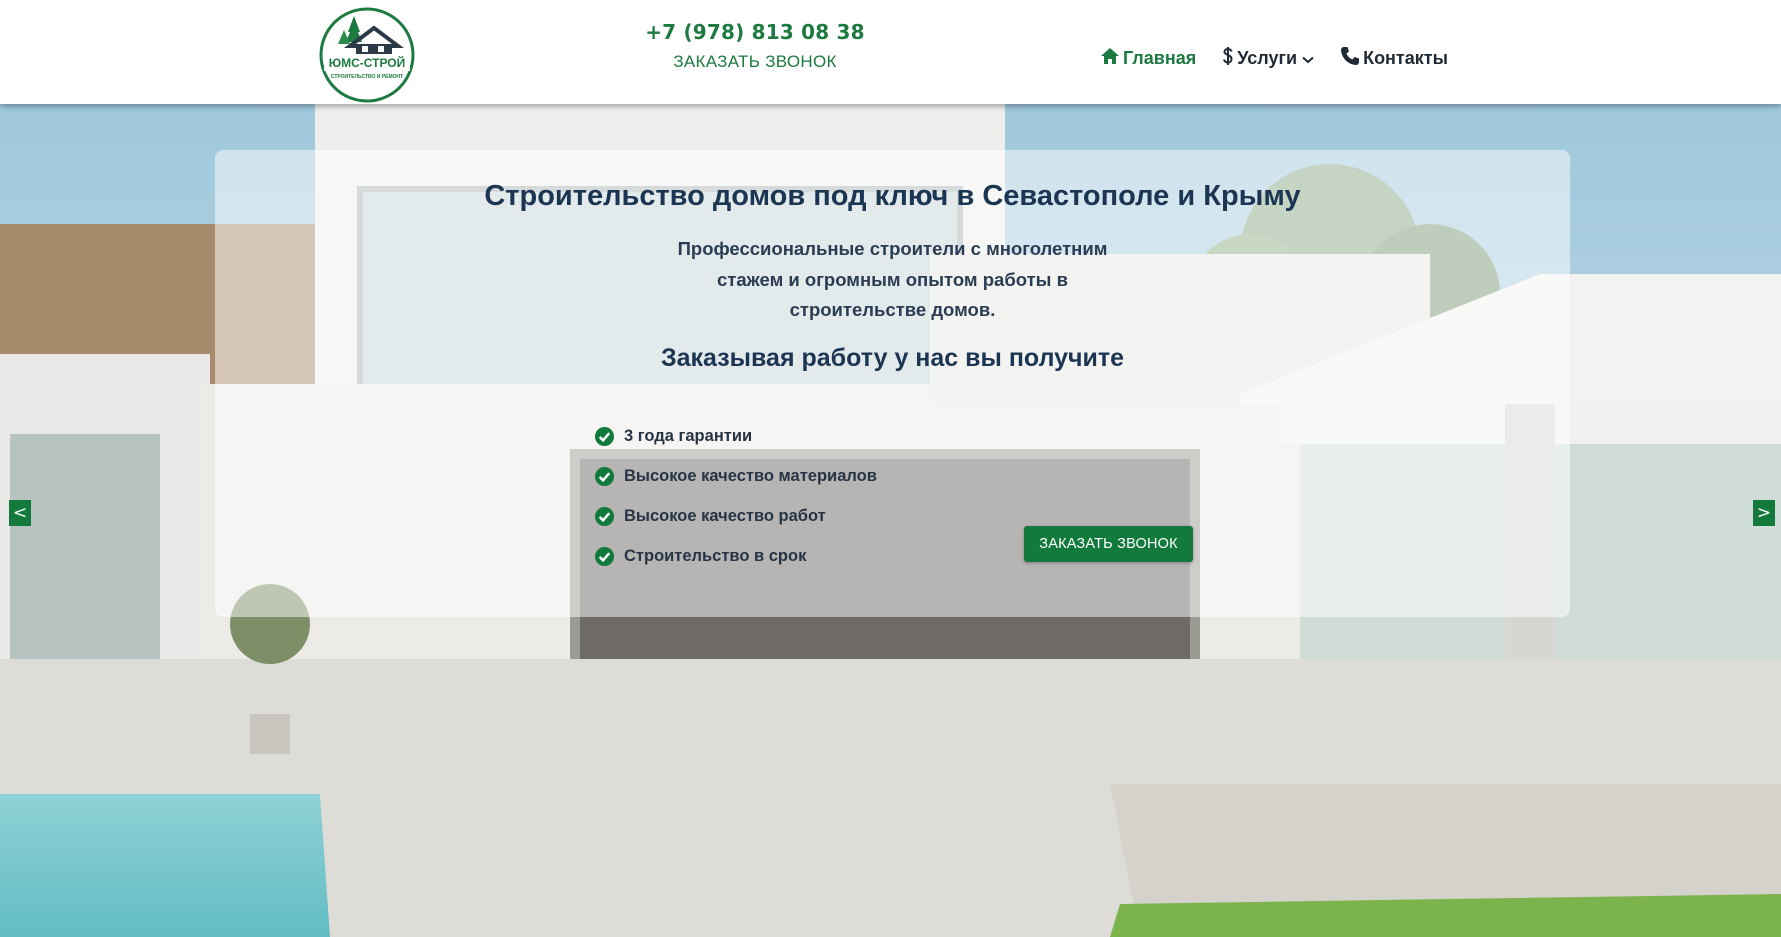 This screenshot has width=1781, height=937. I want to click on benefit-item: 3 года гарантии, so click(735, 436).